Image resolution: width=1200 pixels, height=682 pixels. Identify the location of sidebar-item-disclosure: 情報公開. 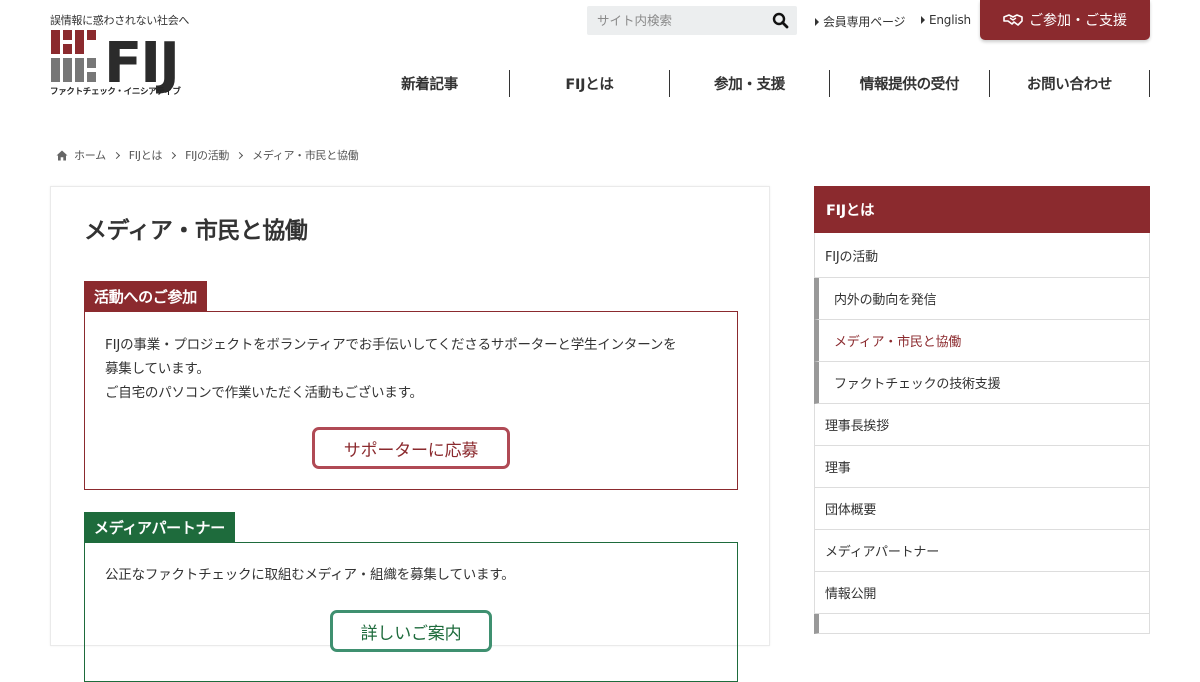
(982, 593).